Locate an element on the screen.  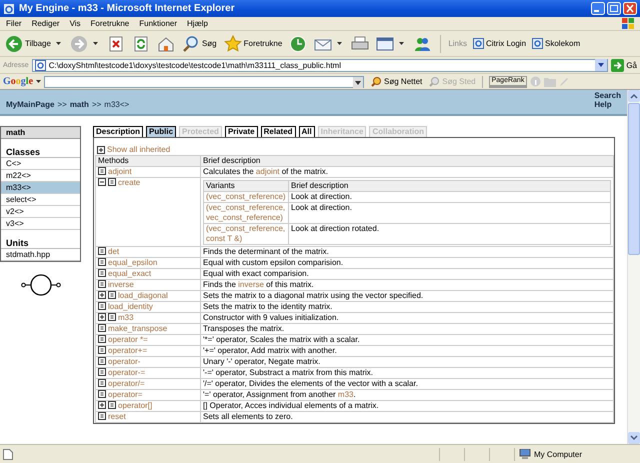
web-page-icon is located at coordinates (40, 65).